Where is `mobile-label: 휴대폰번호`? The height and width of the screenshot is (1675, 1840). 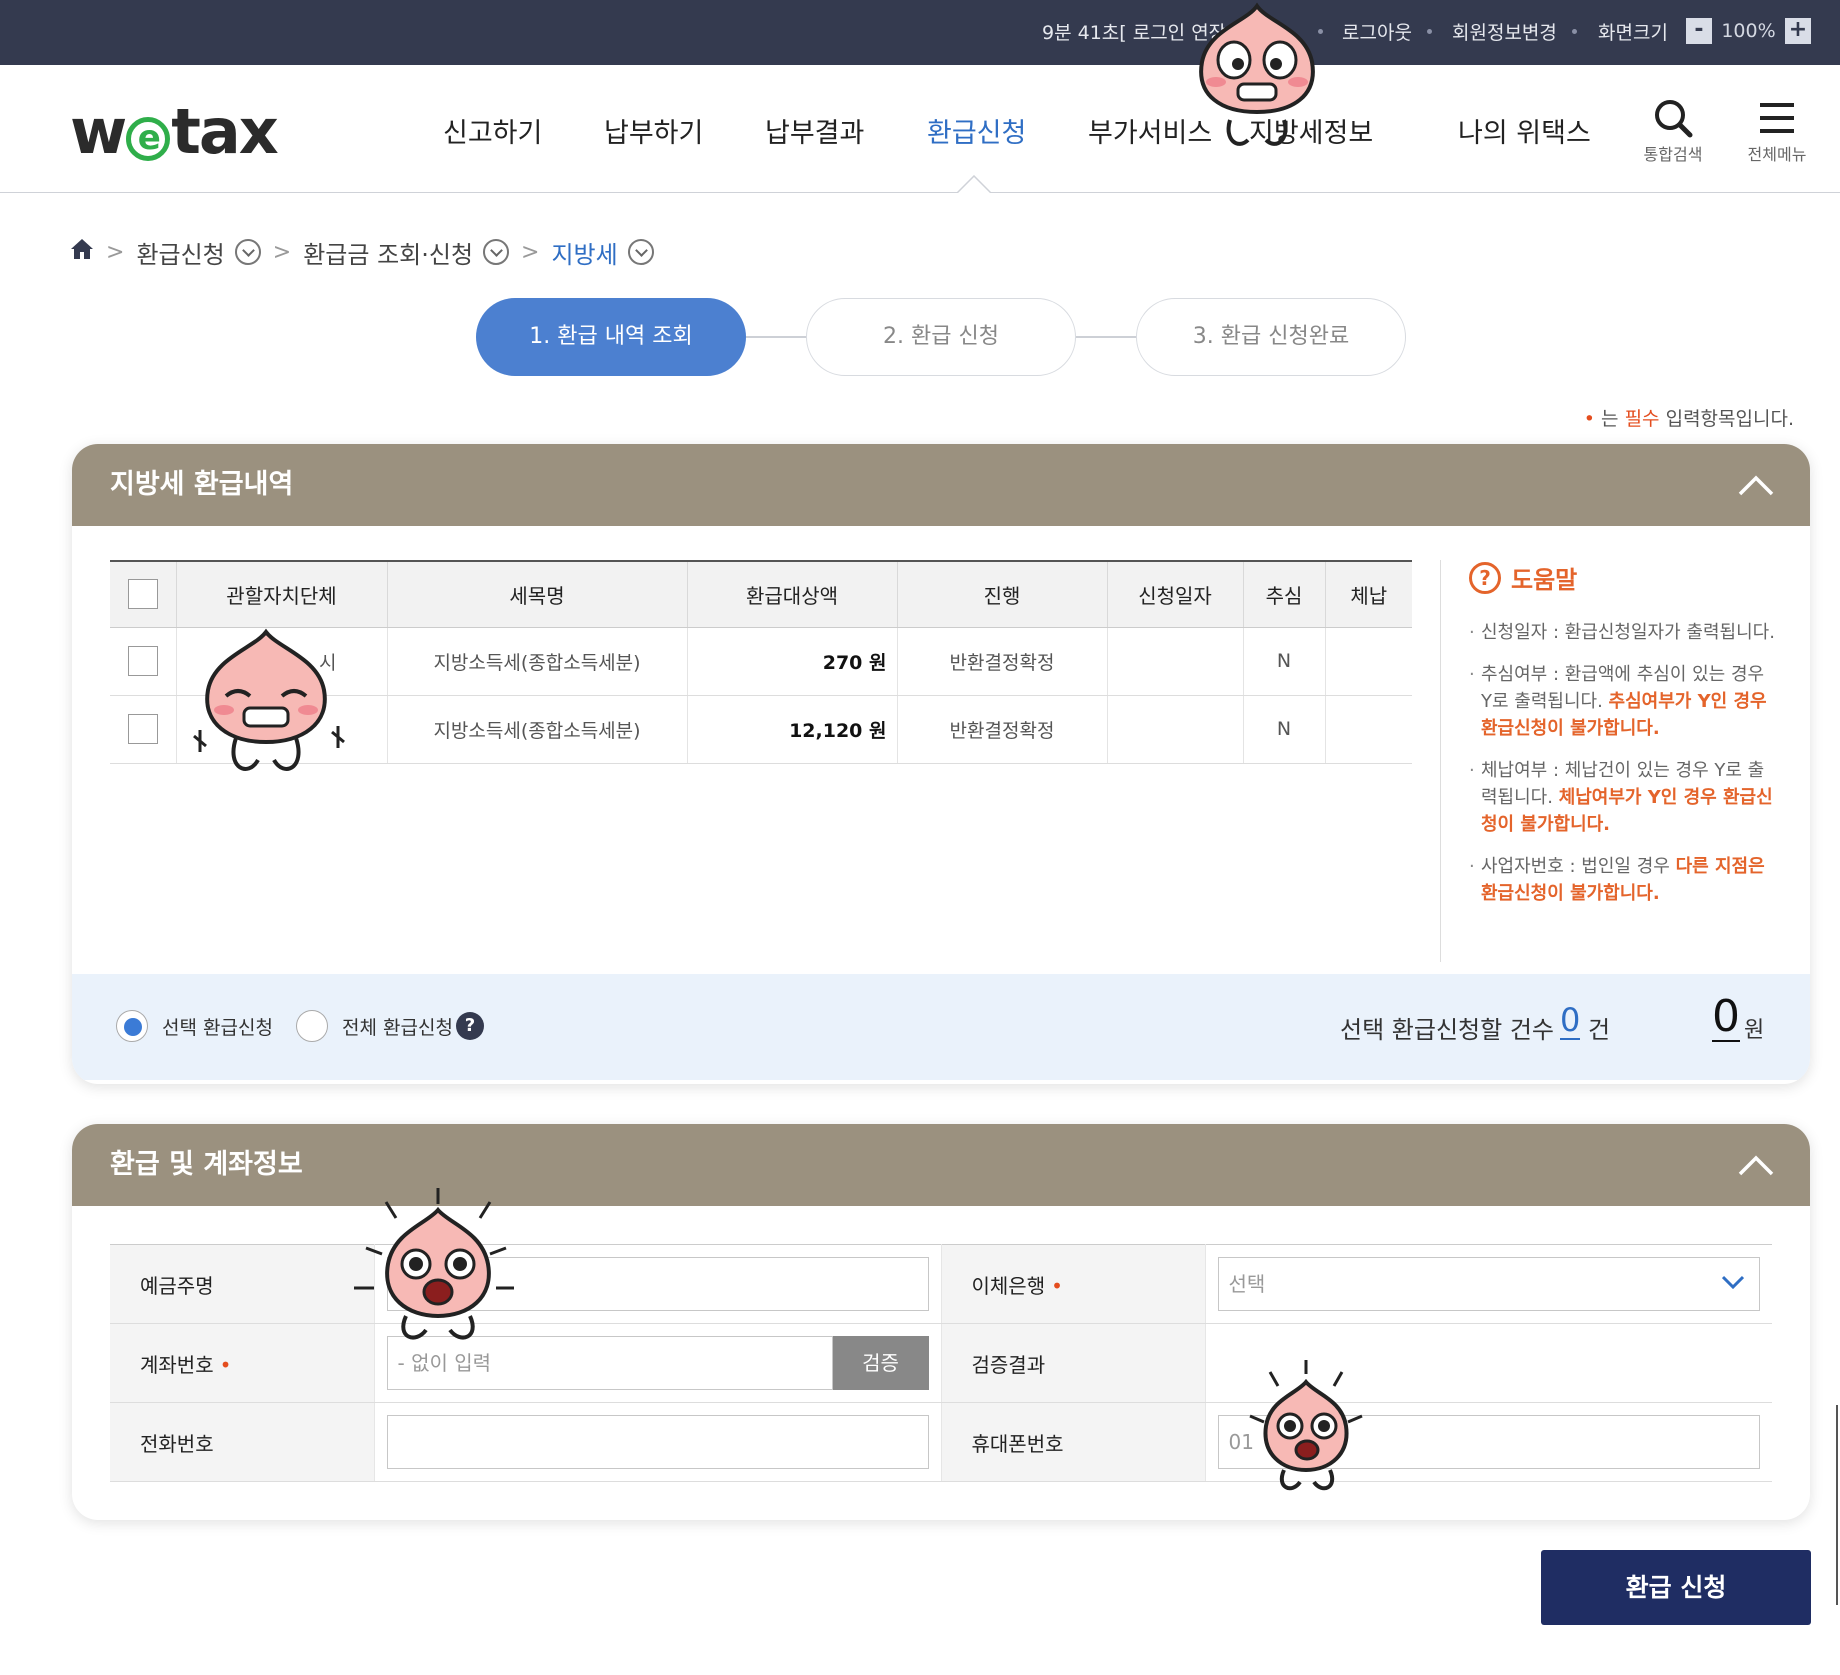
mobile-label: 휴대폰번호 is located at coordinates (1073, 1442).